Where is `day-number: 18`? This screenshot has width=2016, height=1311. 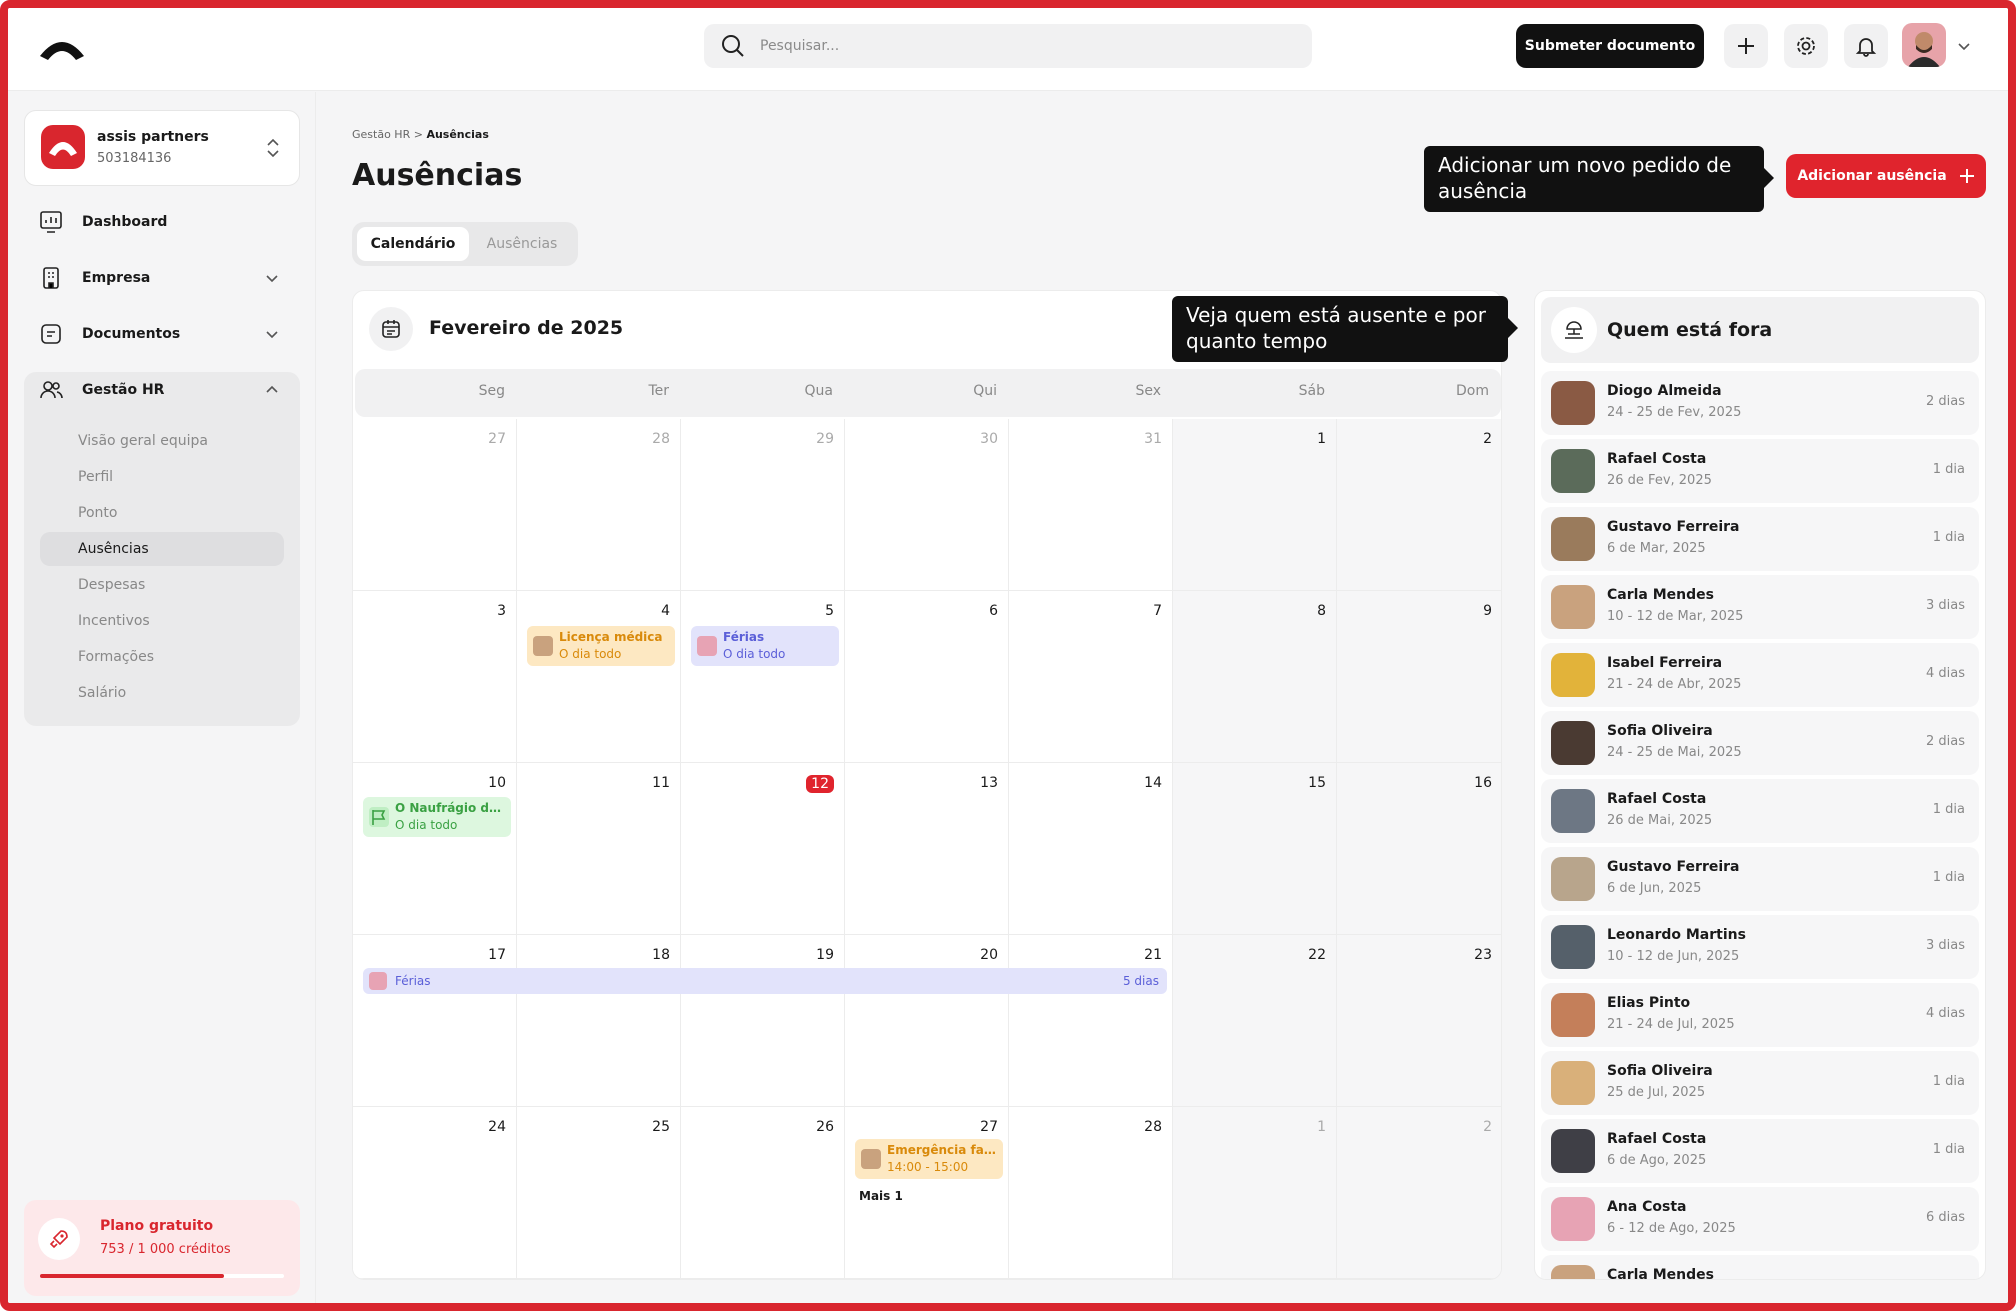
day-number: 18 is located at coordinates (661, 955).